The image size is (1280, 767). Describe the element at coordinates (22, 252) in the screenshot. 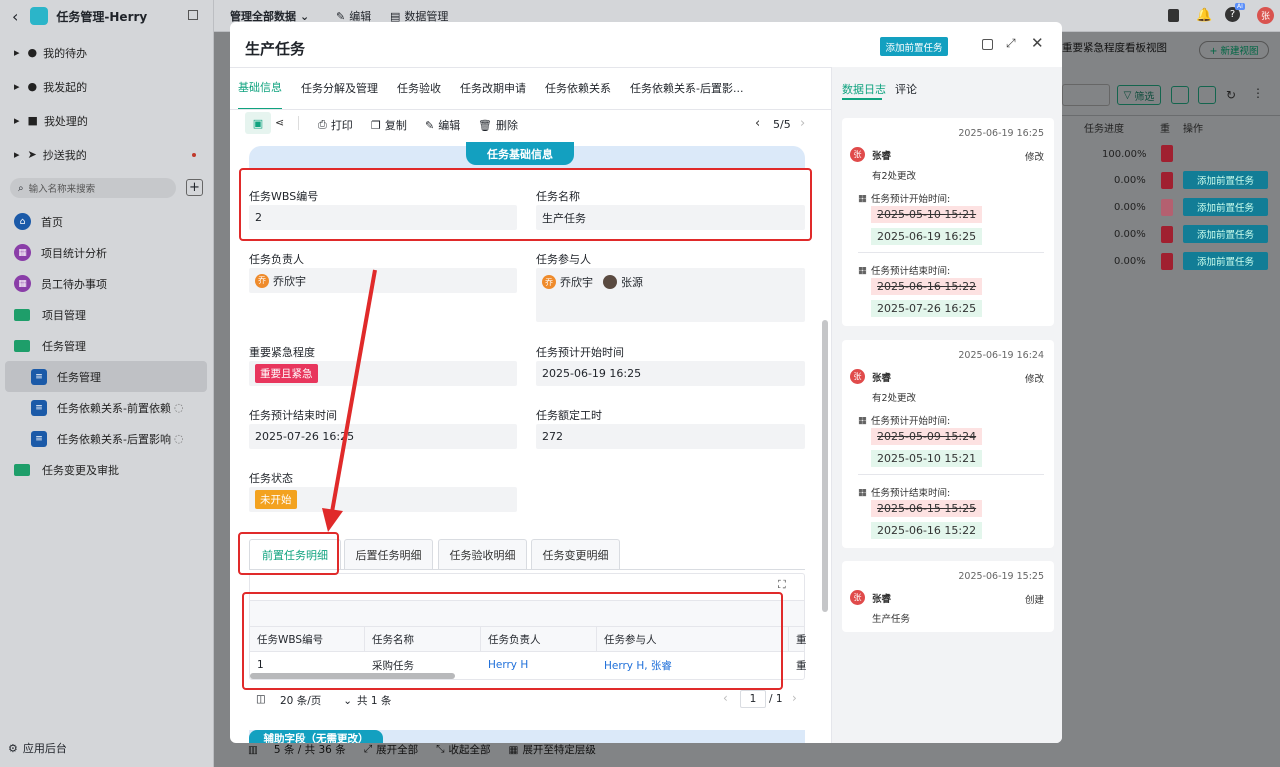

I see `chart-icon: ▦` at that location.